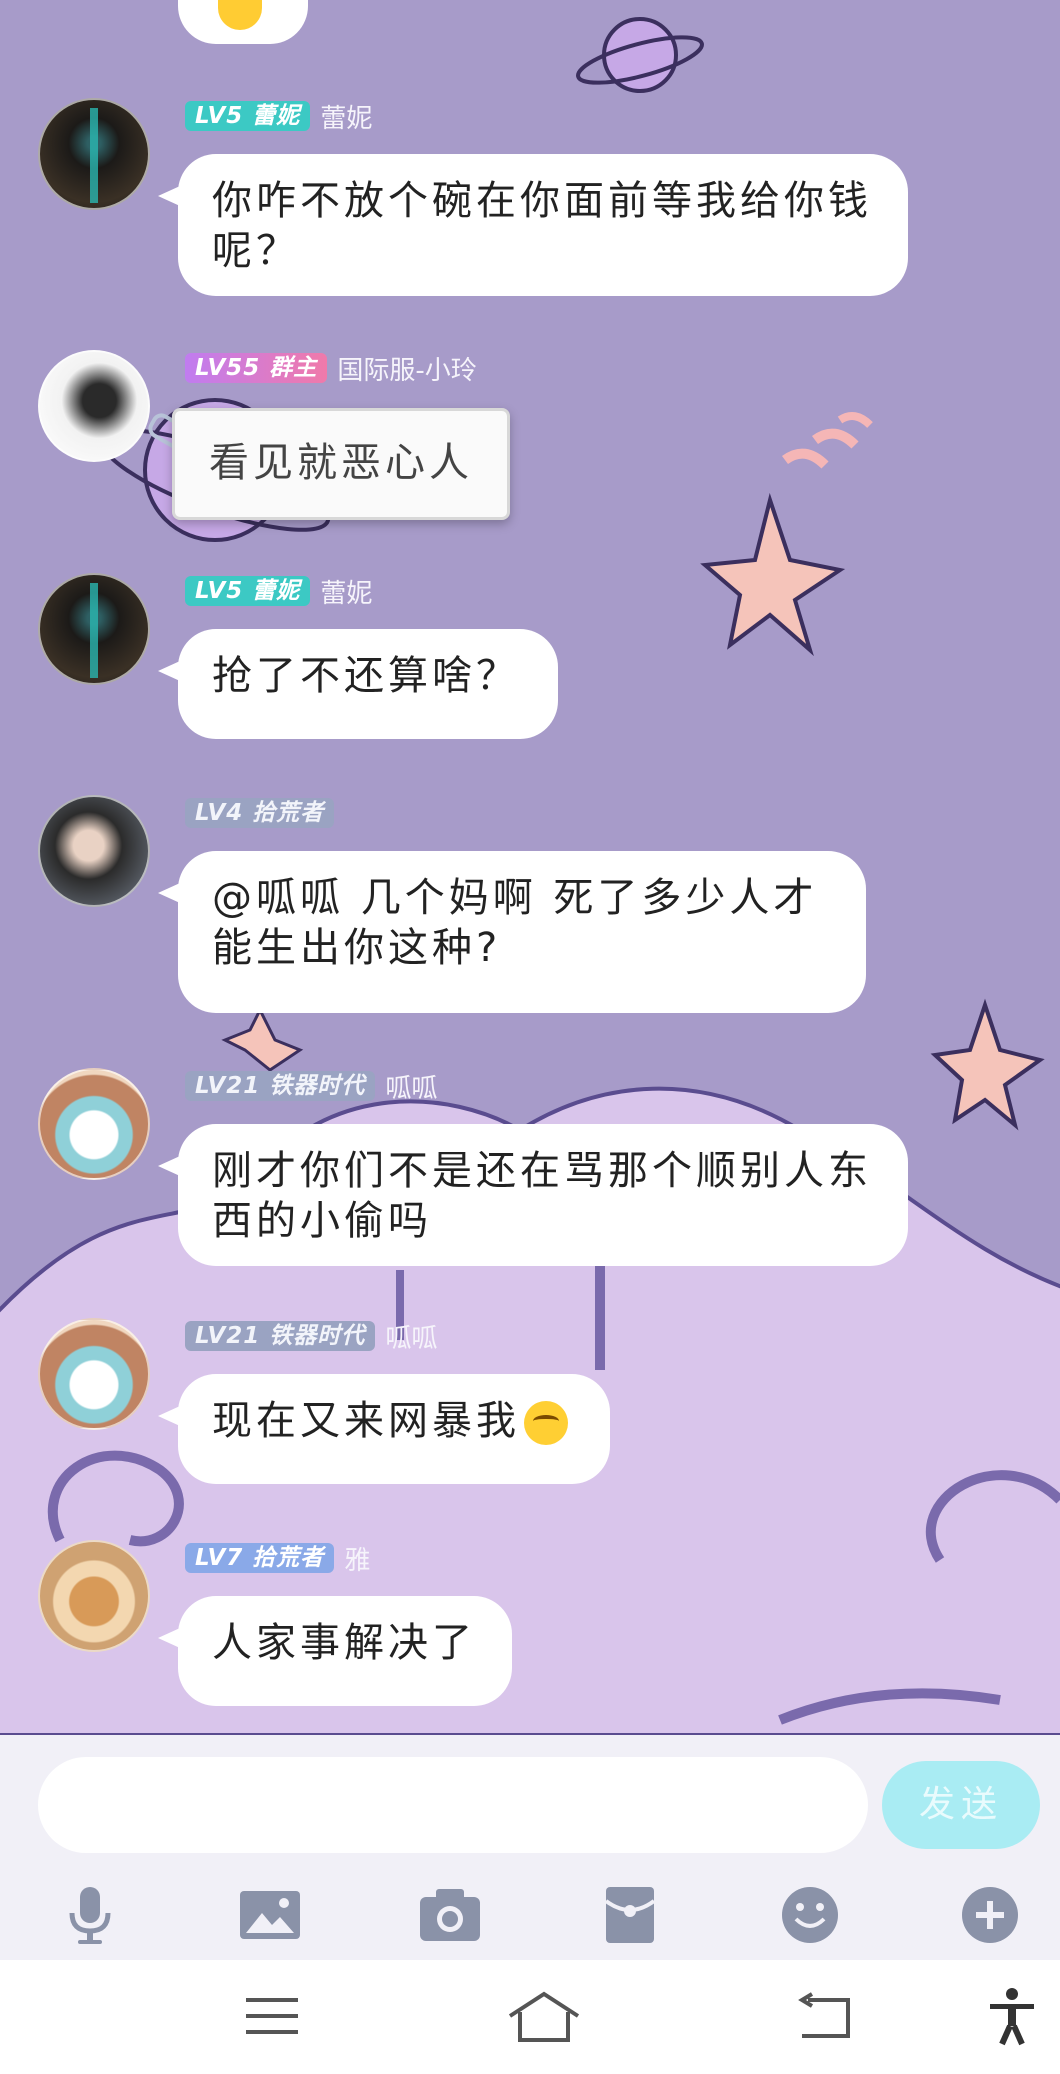 The height and width of the screenshot is (2074, 1060). I want to click on emoji-icon, so click(810, 1915).